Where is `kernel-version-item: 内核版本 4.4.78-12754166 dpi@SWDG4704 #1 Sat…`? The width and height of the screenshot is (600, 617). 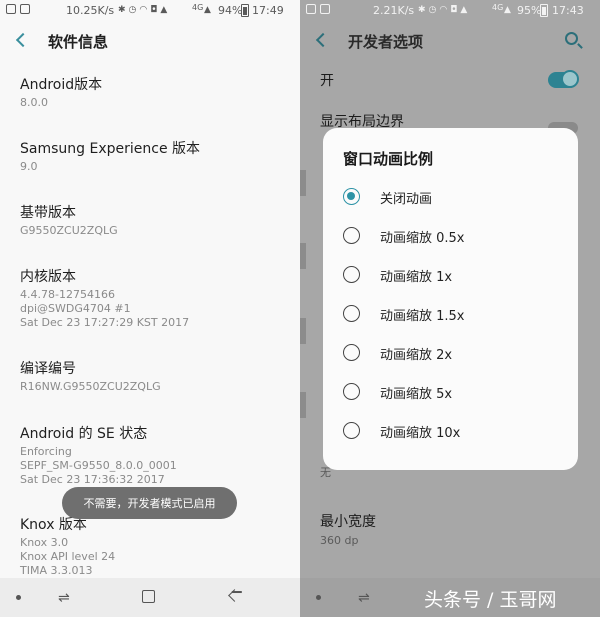 kernel-version-item: 内核版本 4.4.78-12754166 dpi@SWDG4704 #1 Sat… is located at coordinates (155, 299).